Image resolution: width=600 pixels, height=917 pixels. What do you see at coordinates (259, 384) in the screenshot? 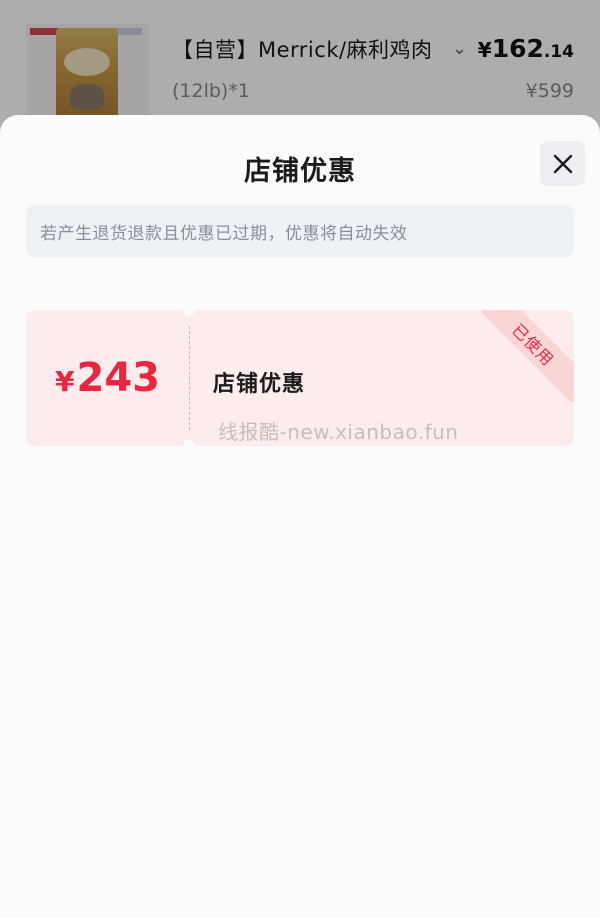
I see `coupon-name: 店铺优惠` at bounding box center [259, 384].